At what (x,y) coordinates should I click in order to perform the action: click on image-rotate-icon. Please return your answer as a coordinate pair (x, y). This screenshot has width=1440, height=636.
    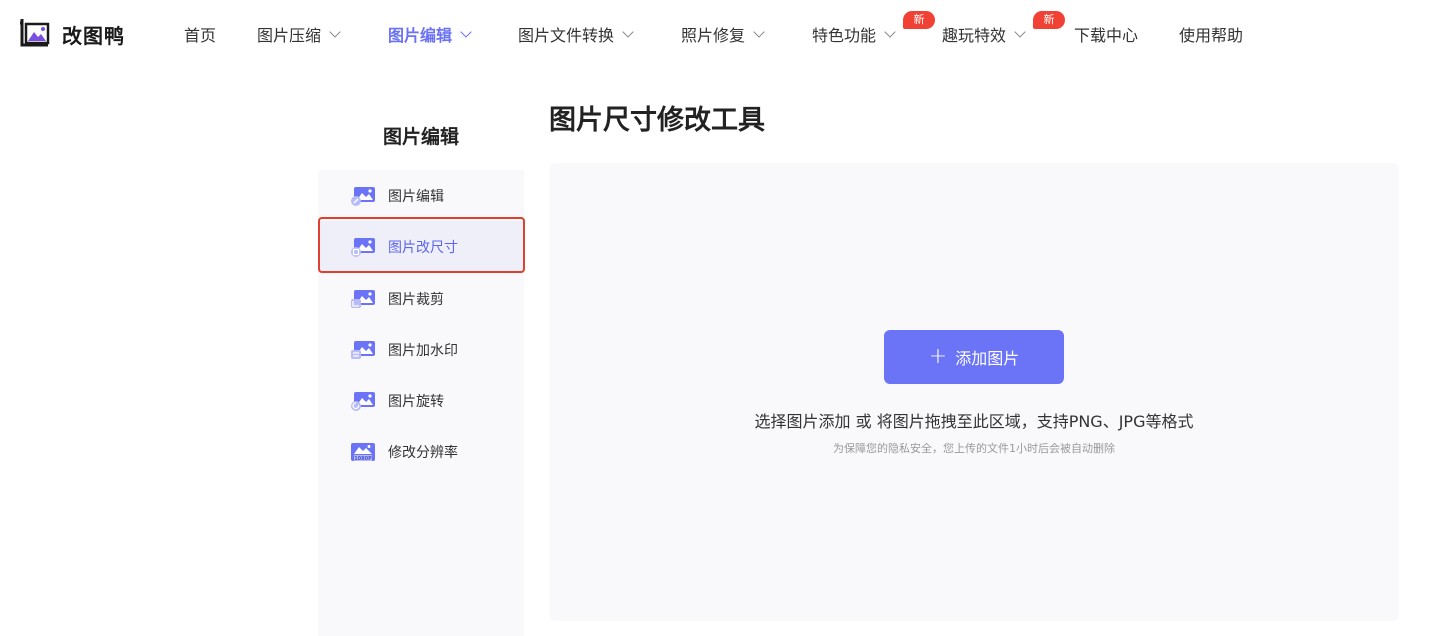
    Looking at the image, I should click on (363, 401).